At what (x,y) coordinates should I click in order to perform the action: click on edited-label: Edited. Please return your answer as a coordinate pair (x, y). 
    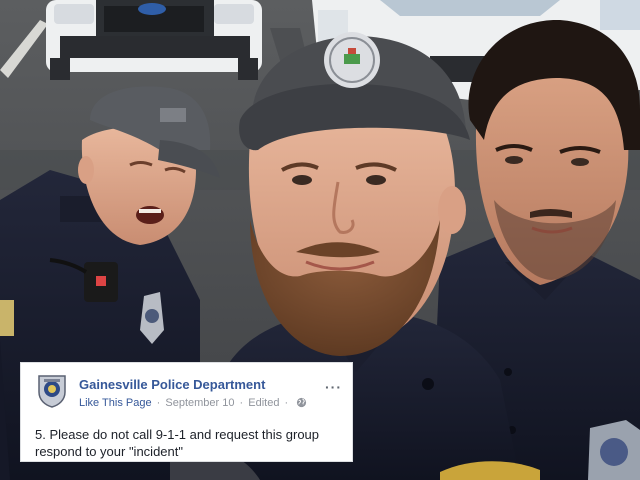
    Looking at the image, I should click on (263, 403).